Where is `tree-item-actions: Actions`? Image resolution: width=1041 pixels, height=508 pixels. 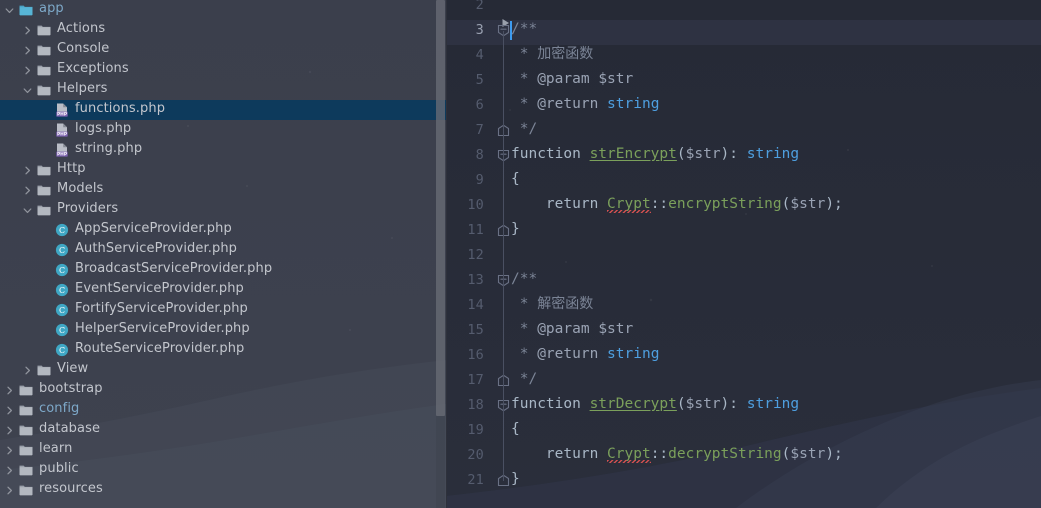 tree-item-actions: Actions is located at coordinates (223, 30).